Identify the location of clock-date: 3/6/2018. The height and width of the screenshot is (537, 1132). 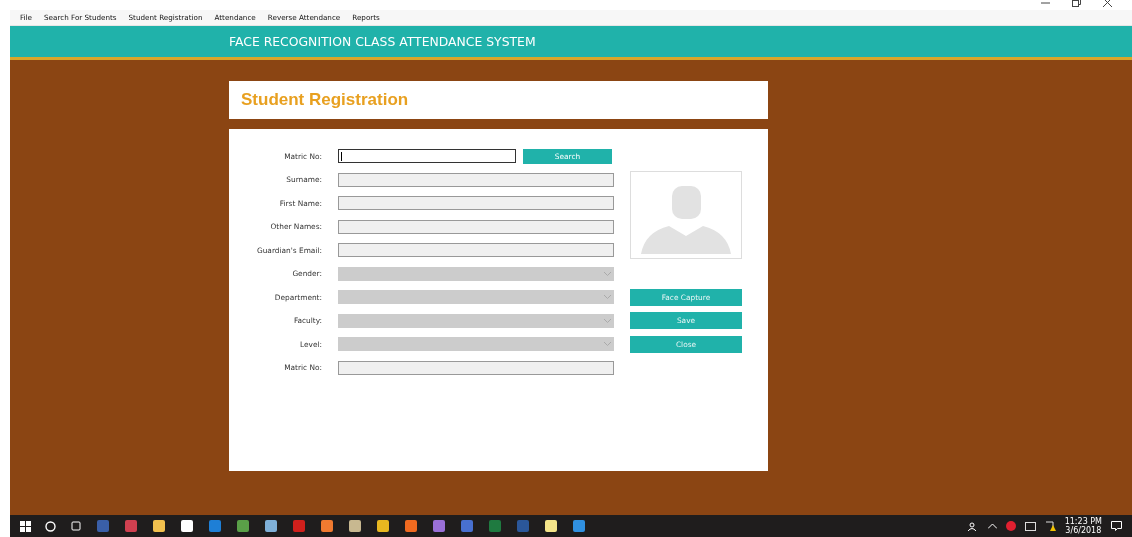
(1083, 531).